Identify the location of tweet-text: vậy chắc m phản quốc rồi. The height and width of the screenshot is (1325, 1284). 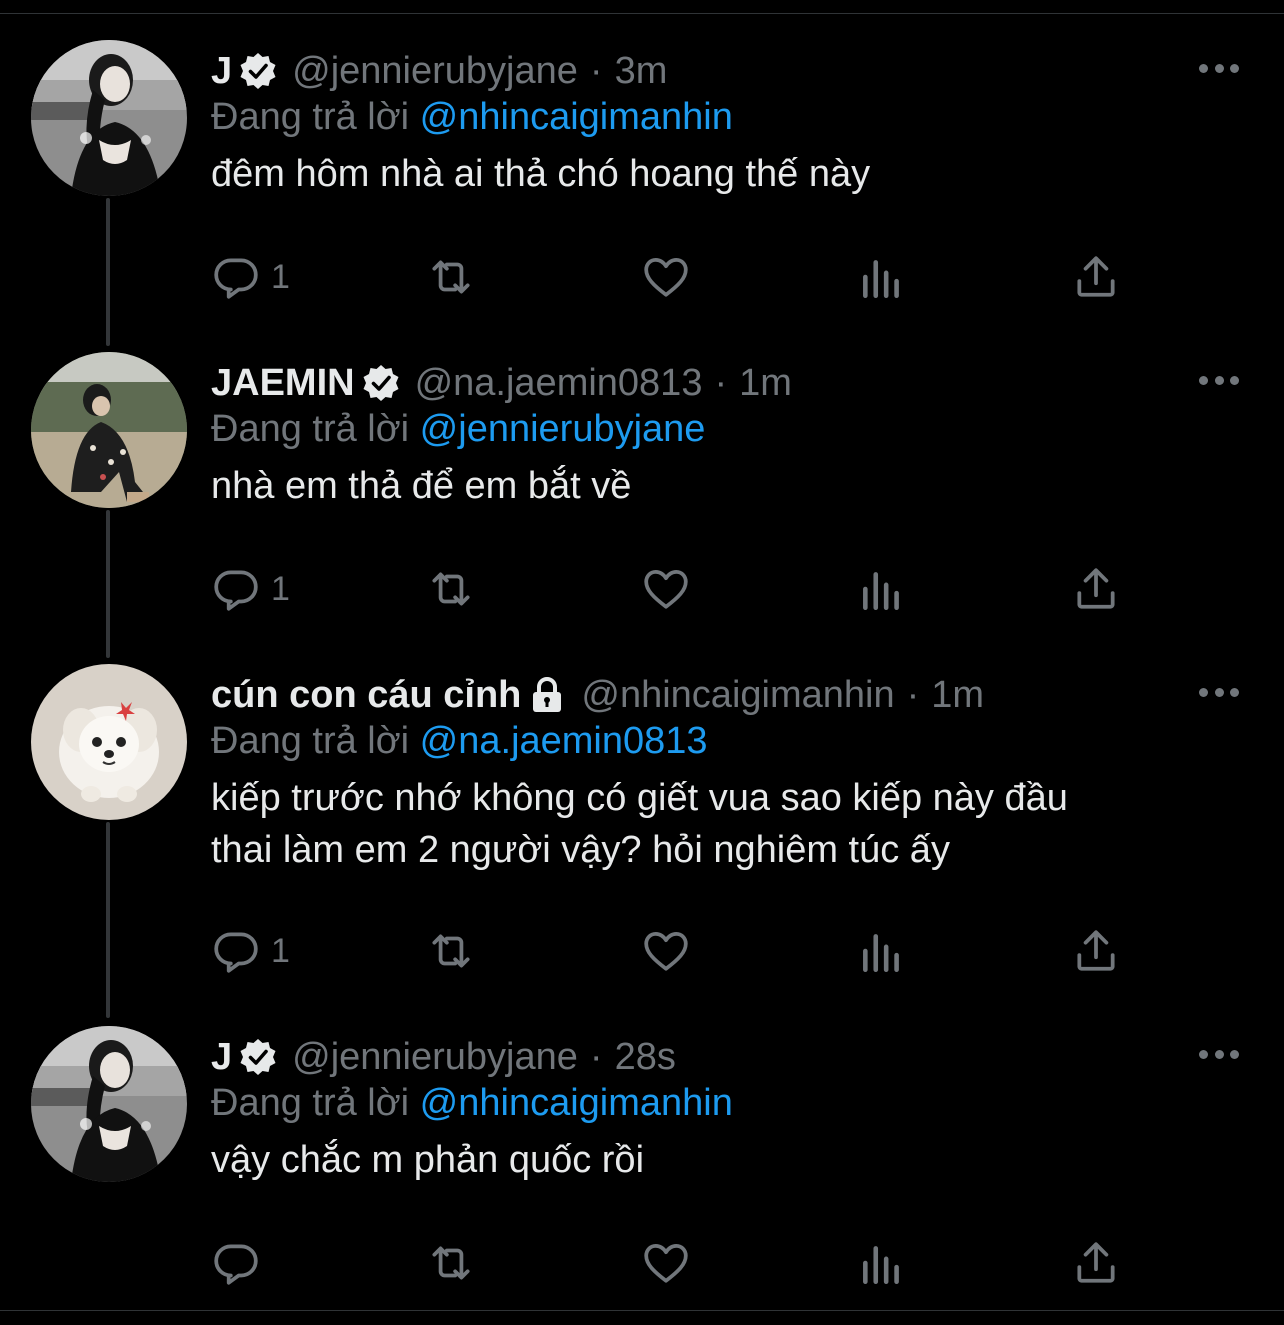
(428, 1160).